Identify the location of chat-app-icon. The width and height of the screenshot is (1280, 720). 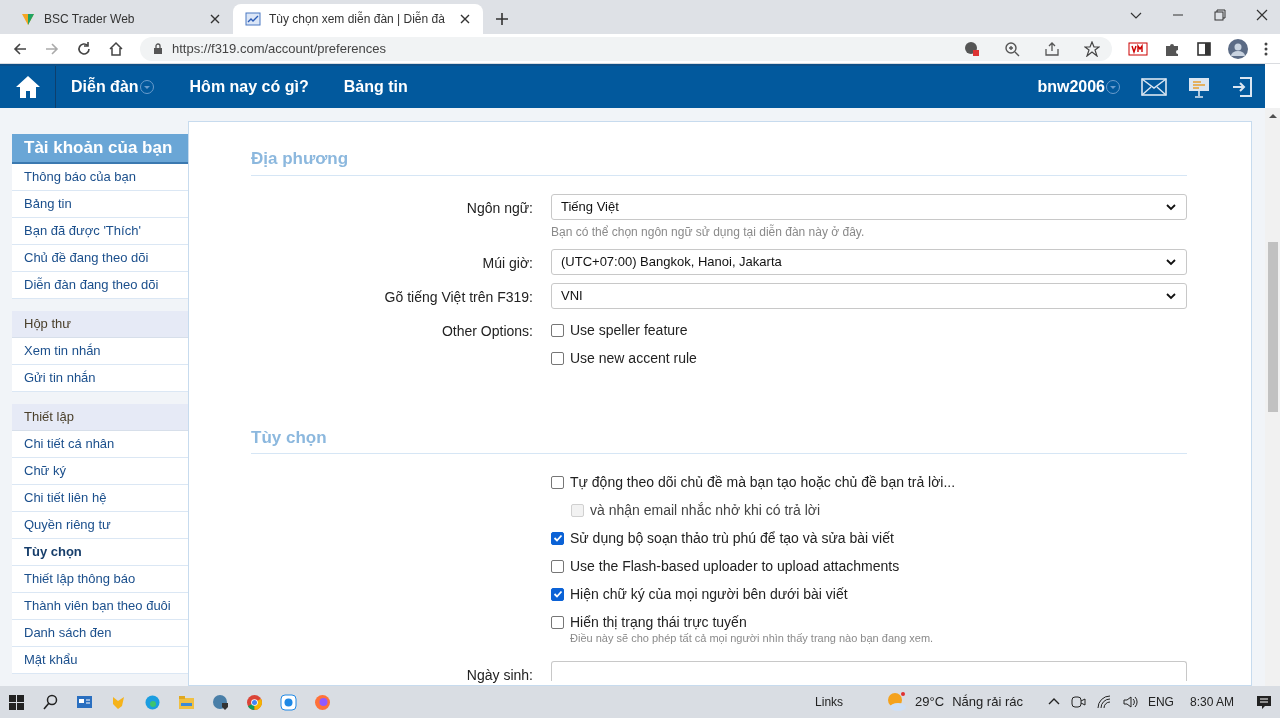
(288, 702).